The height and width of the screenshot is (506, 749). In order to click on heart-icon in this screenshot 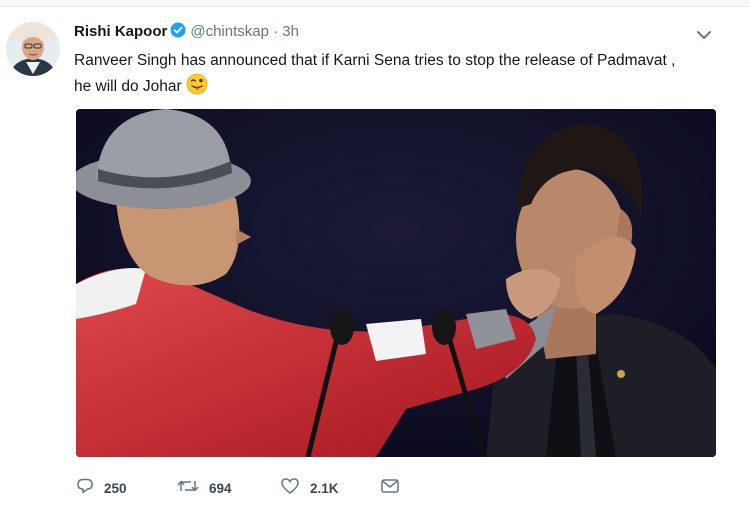, I will do `click(290, 488)`.